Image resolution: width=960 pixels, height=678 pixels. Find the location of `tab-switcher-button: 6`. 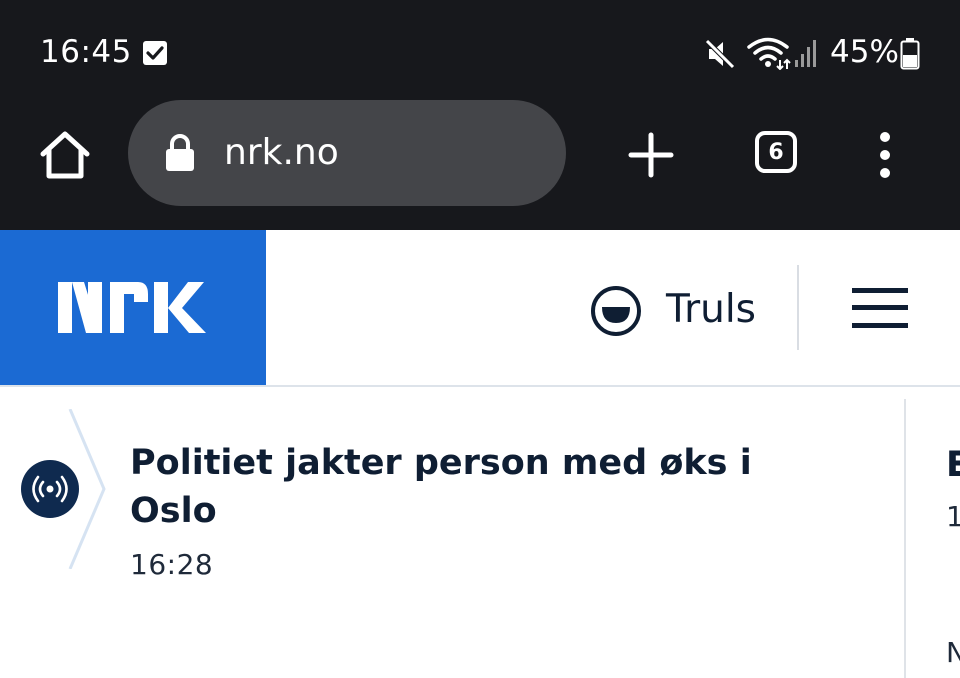

tab-switcher-button: 6 is located at coordinates (776, 152).